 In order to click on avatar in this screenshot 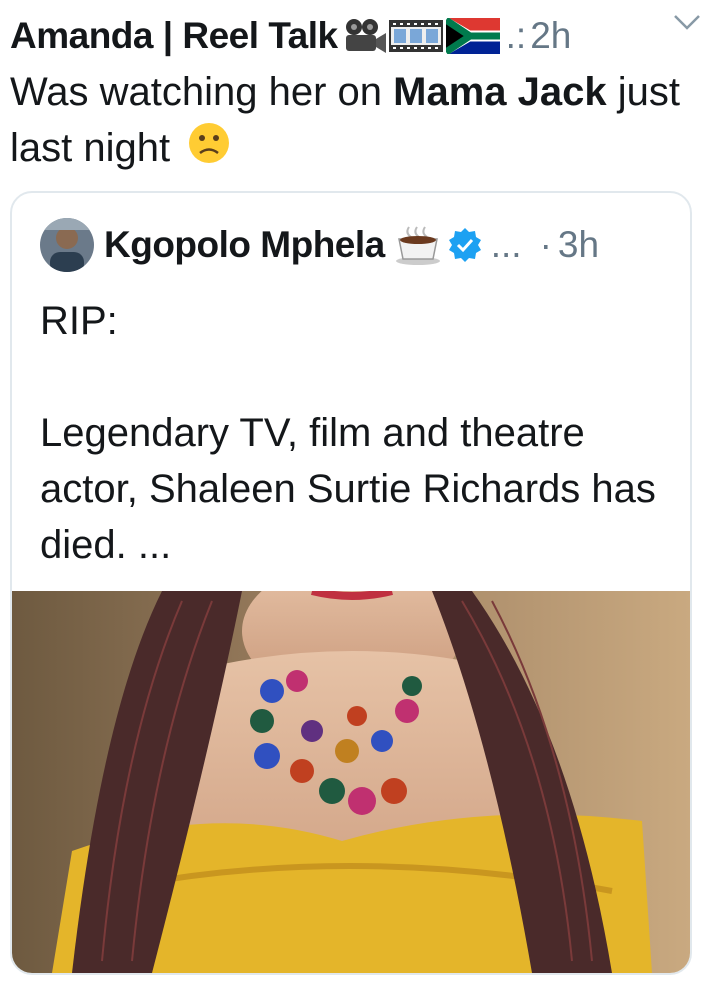, I will do `click(67, 245)`.